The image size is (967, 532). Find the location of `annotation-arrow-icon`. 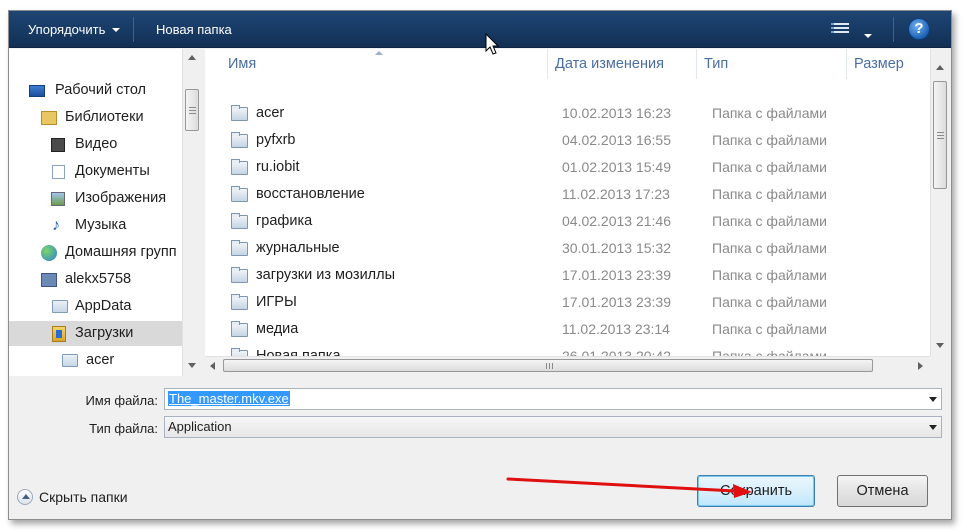

annotation-arrow-icon is located at coordinates (629, 487).